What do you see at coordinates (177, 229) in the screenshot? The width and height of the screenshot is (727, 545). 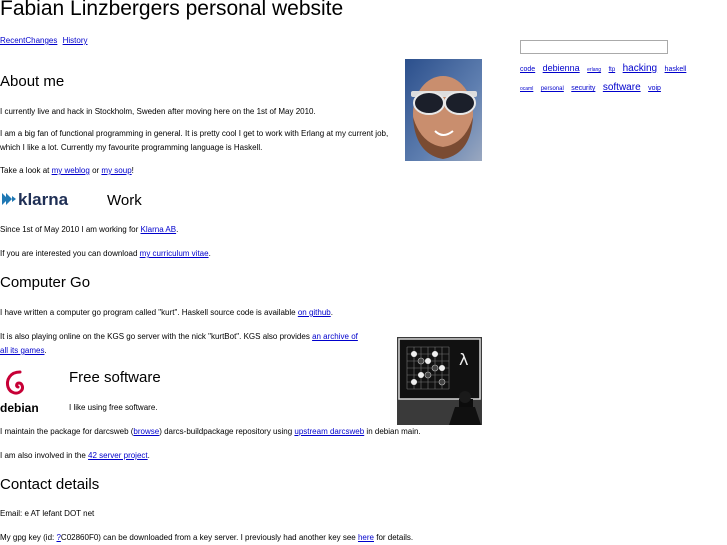 I see `work-text-1-post: .` at bounding box center [177, 229].